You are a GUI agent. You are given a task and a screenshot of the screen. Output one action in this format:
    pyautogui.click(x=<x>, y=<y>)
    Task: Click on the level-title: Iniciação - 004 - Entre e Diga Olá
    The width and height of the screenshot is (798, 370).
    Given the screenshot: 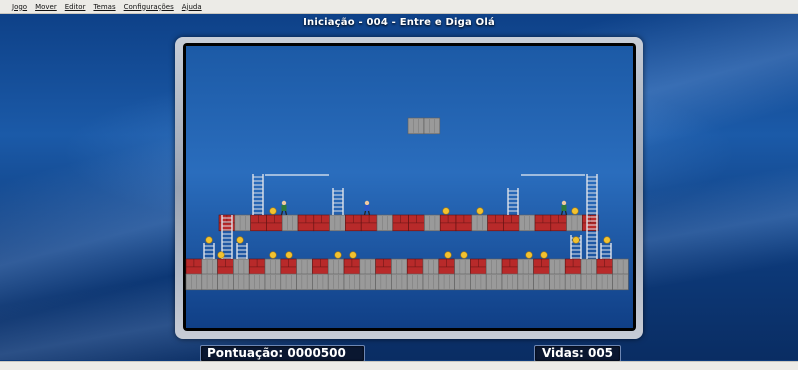 What is the action you would take?
    pyautogui.click(x=399, y=22)
    